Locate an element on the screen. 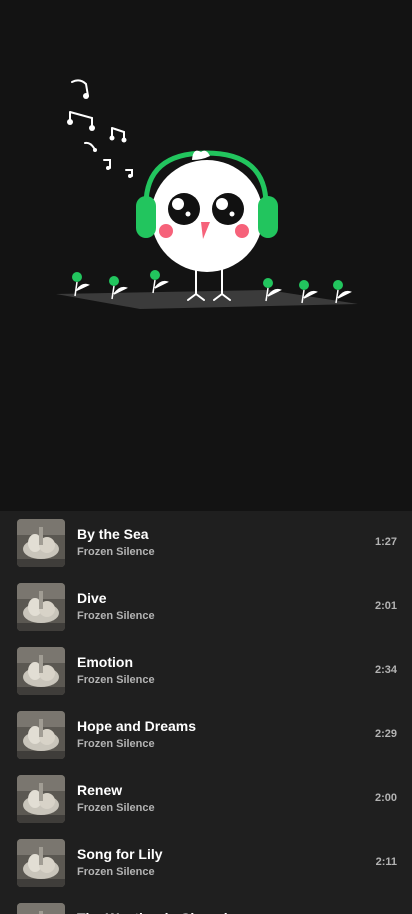  track-row: The Weather is Changing Frozen Silence is located at coordinates (206, 904).